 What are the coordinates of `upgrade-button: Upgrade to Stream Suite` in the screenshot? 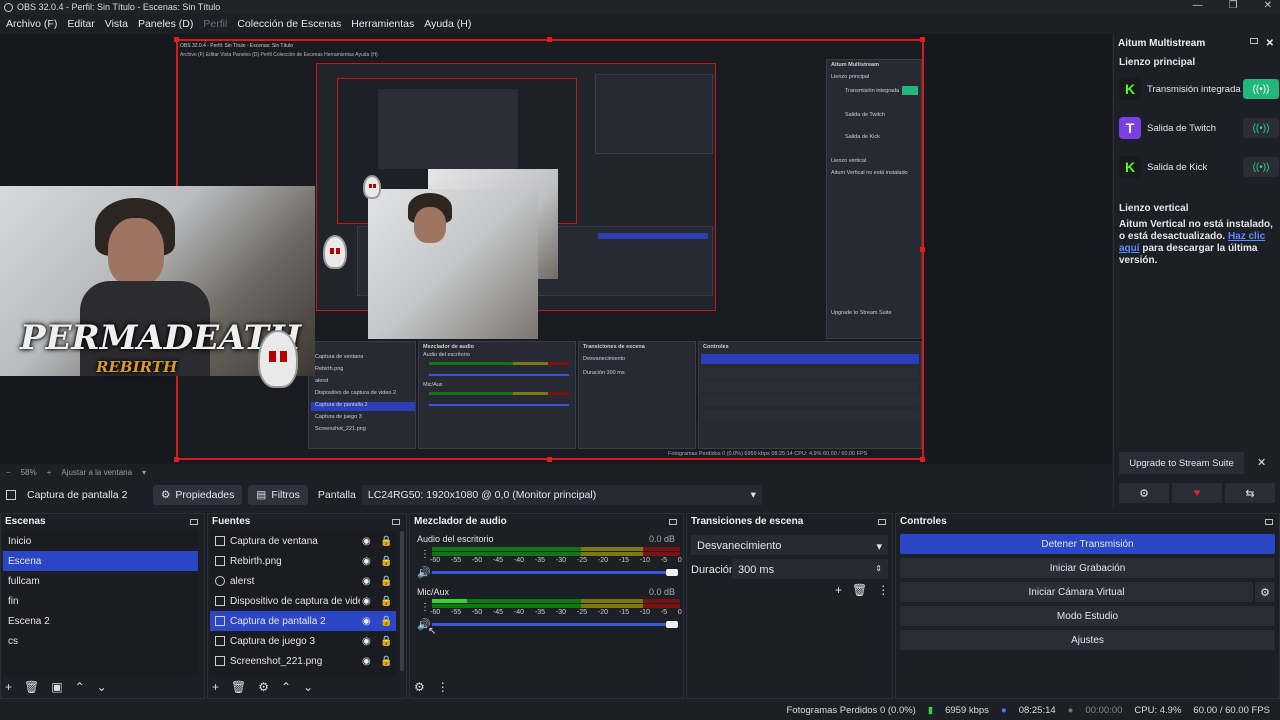 It's located at (1181, 463).